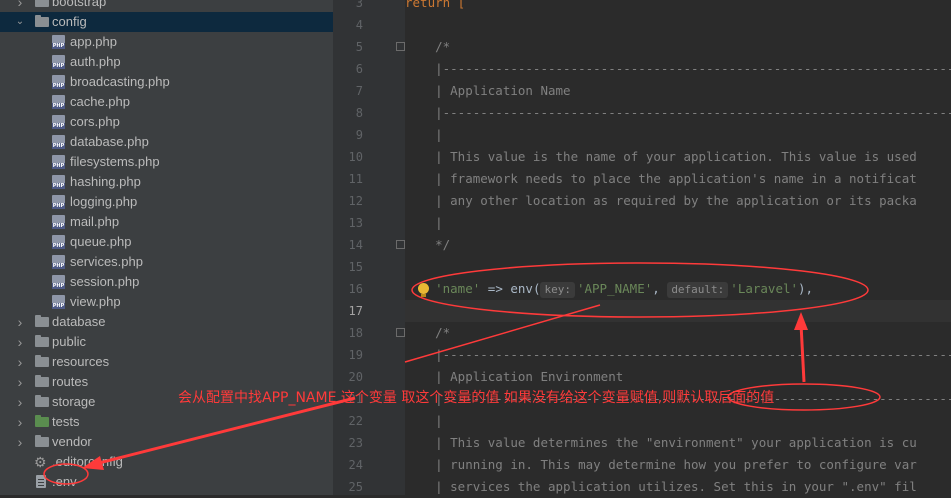  I want to click on arrow-to-env-file, so click(225, 431).